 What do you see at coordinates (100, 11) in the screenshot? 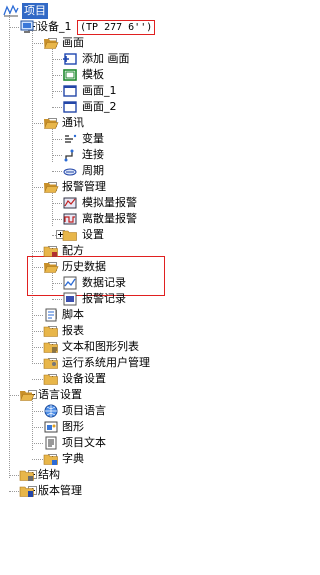
I see `tree-node-root: 项目` at bounding box center [100, 11].